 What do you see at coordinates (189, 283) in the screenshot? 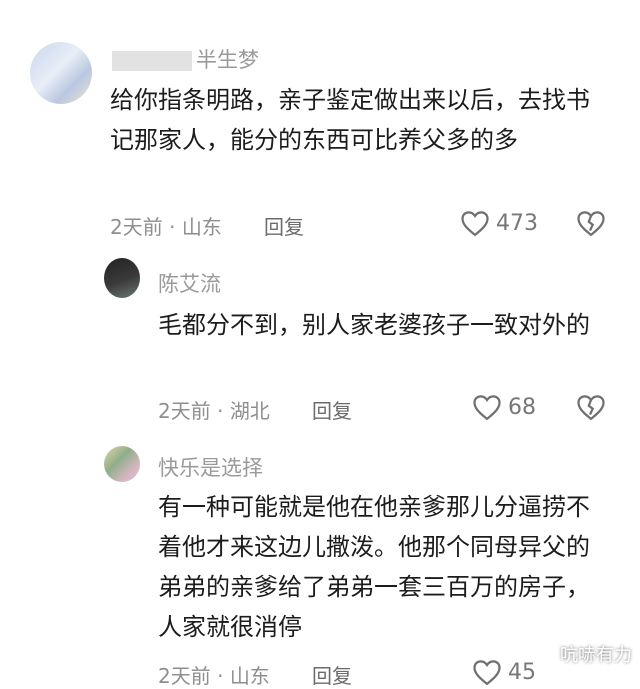
I see `username: 陈艾流` at bounding box center [189, 283].